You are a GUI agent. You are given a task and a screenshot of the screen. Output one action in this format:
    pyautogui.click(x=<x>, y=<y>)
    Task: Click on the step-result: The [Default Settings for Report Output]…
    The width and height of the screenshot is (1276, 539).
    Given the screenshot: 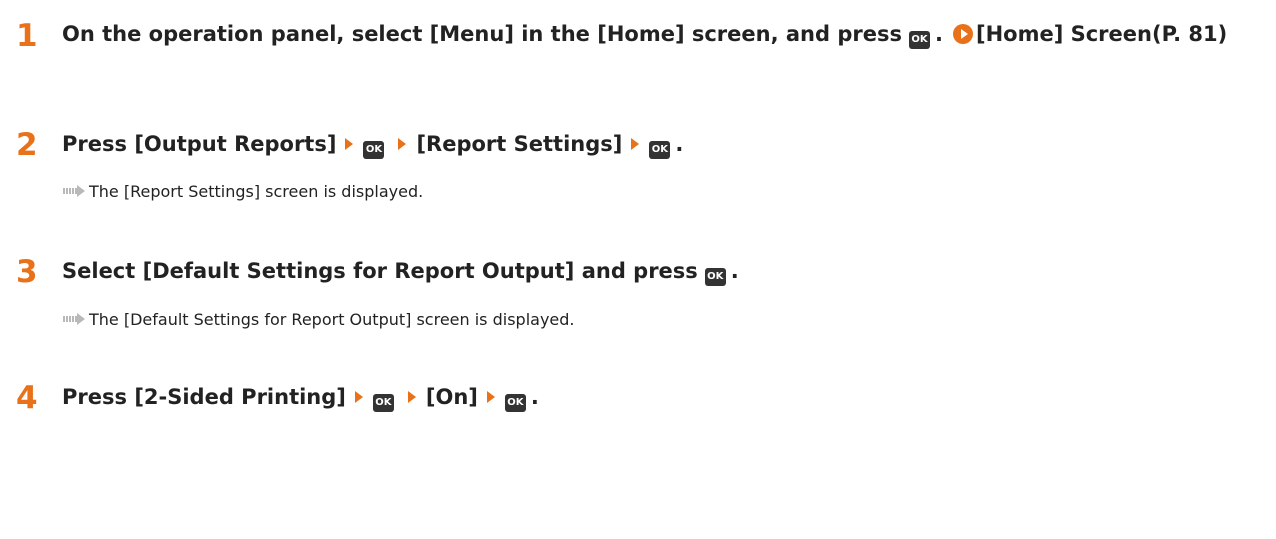 What is the action you would take?
    pyautogui.click(x=319, y=320)
    